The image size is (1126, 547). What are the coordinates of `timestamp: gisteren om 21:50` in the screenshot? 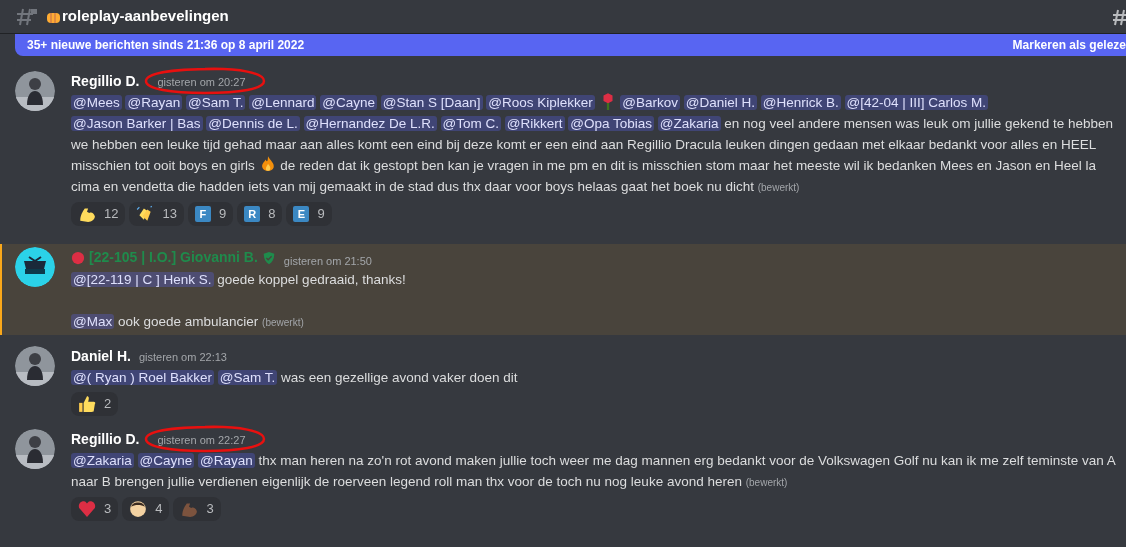 It's located at (327, 261).